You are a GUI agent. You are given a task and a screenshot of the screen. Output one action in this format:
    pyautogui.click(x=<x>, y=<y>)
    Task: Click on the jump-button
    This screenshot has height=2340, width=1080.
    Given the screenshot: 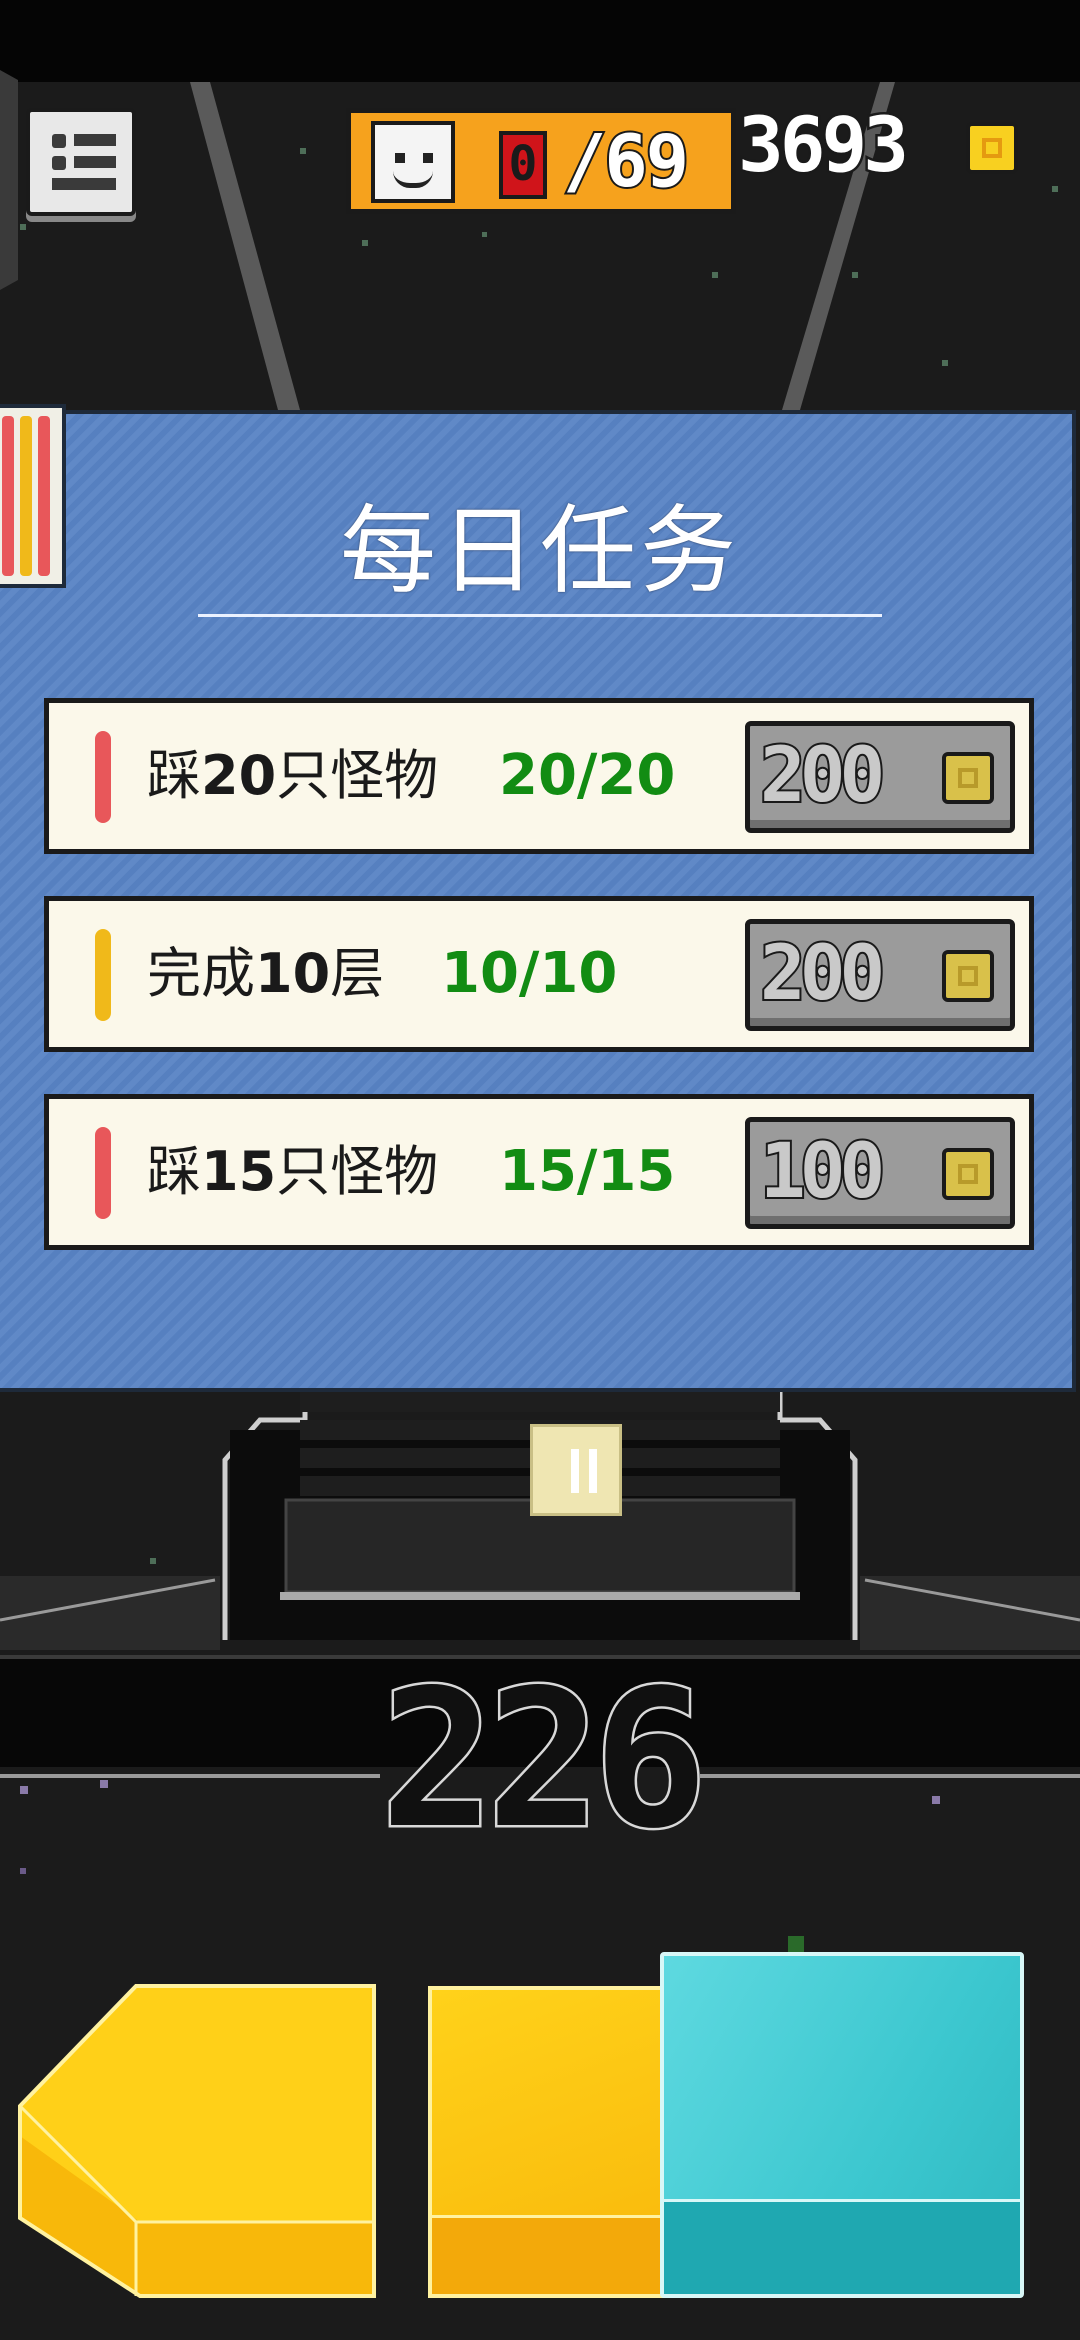 What is the action you would take?
    pyautogui.click(x=548, y=2142)
    